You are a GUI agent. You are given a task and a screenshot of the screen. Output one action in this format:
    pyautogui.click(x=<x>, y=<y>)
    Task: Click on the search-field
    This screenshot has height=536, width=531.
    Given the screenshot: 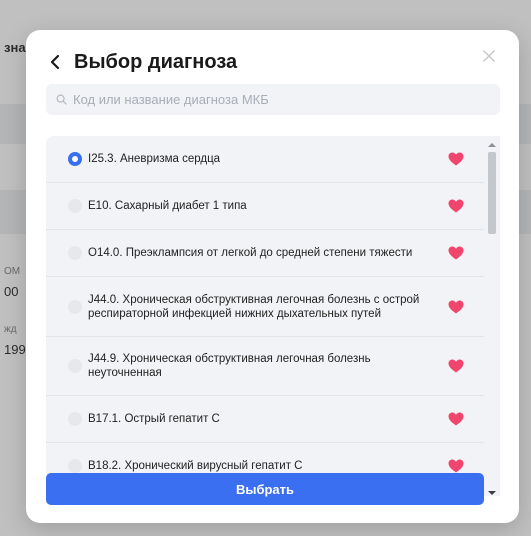 What is the action you would take?
    pyautogui.click(x=273, y=99)
    